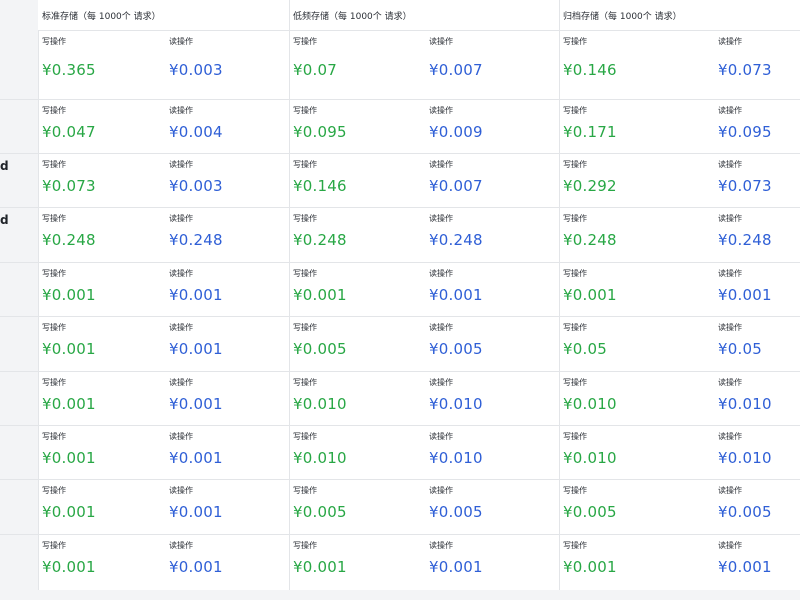 The width and height of the screenshot is (800, 600). What do you see at coordinates (196, 186) in the screenshot?
I see `read-price: ¥0.003` at bounding box center [196, 186].